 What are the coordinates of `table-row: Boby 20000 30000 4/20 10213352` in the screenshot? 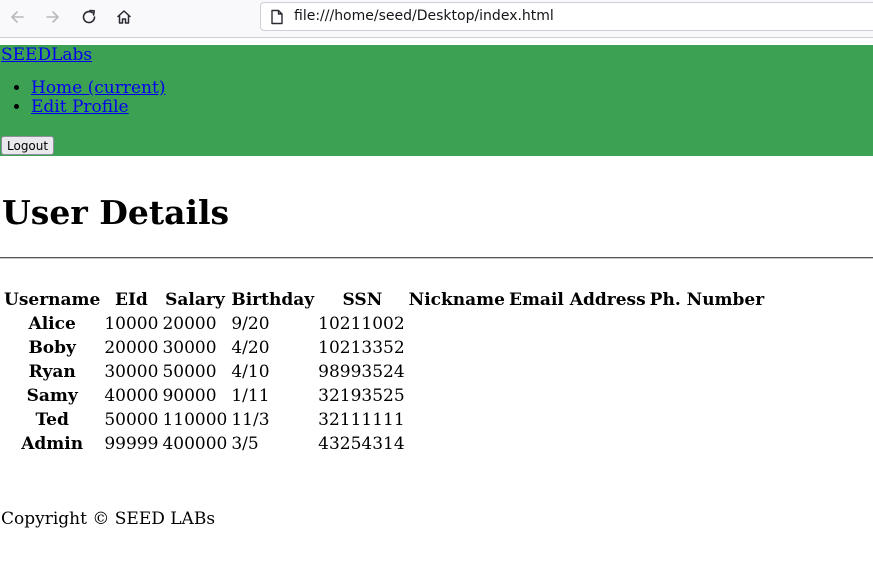 It's located at (384, 348).